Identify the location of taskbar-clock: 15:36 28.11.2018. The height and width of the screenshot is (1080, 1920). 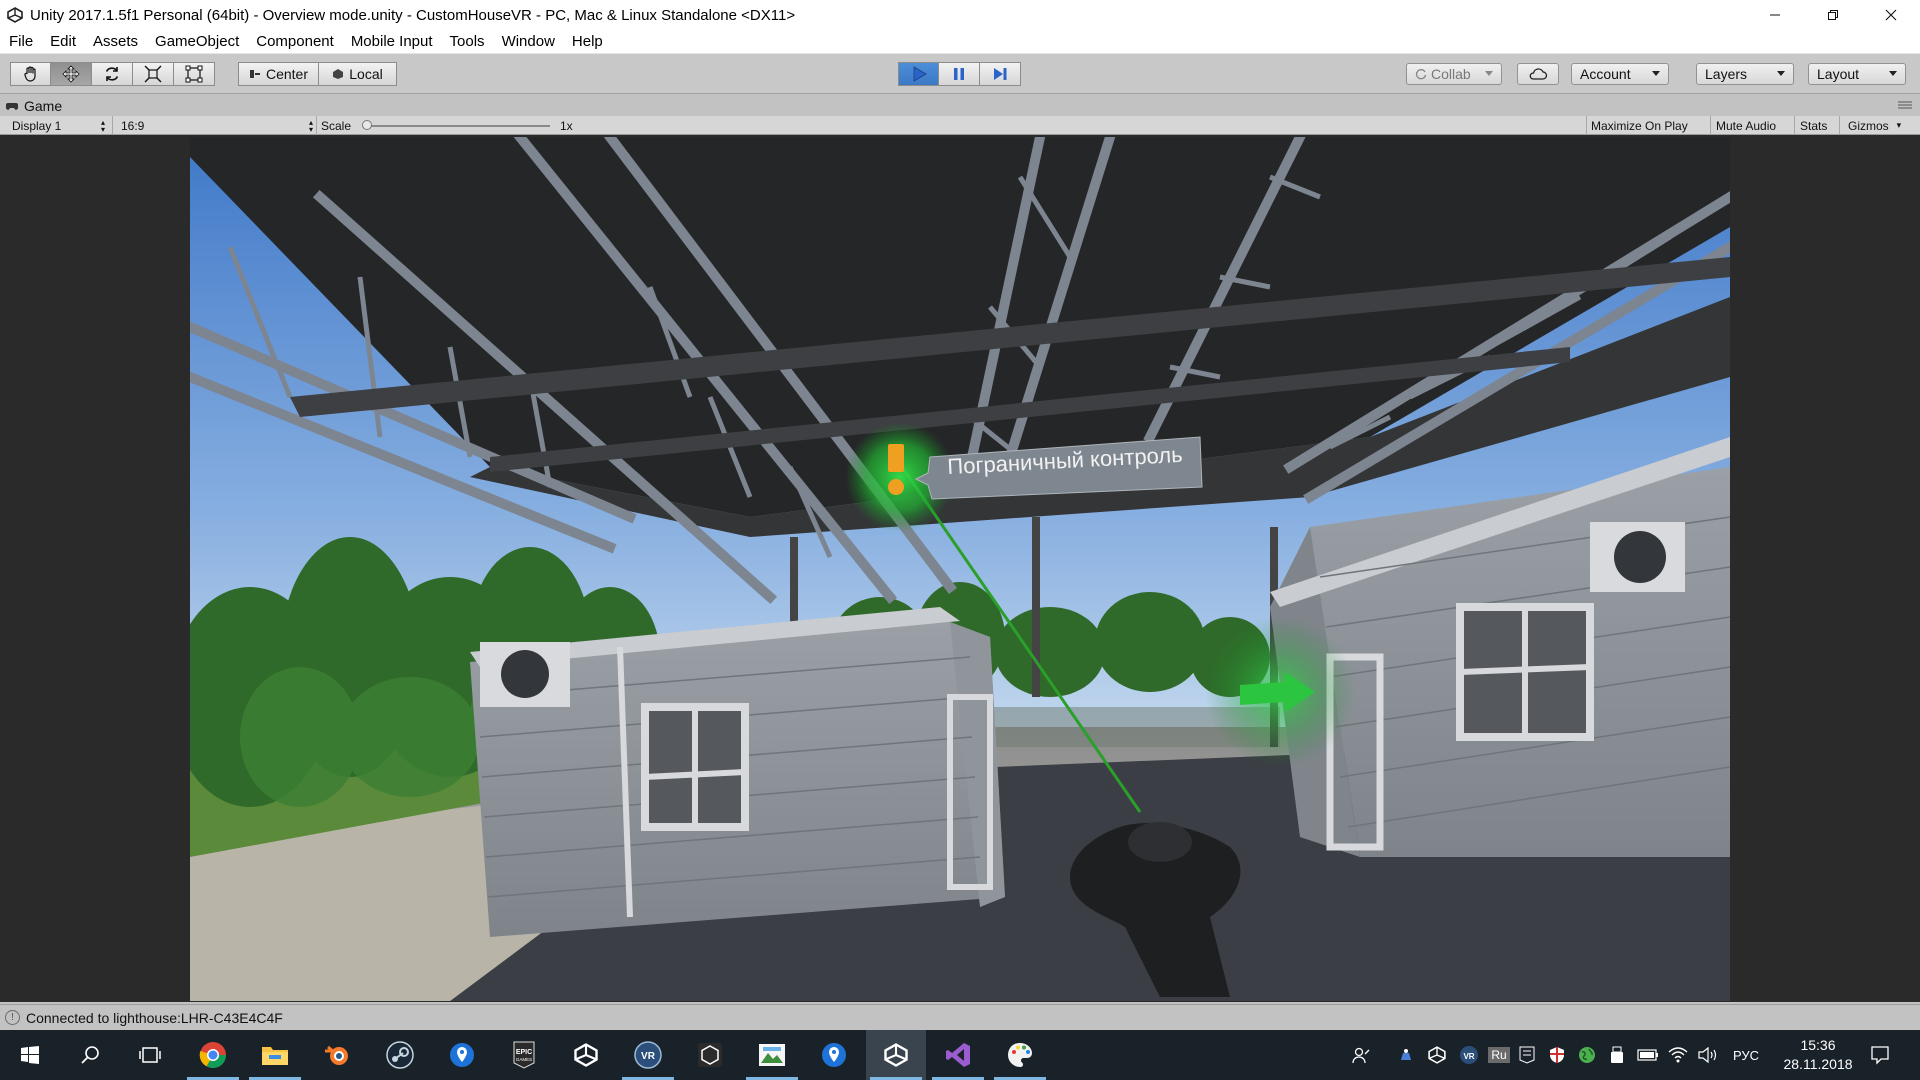
(1818, 1055).